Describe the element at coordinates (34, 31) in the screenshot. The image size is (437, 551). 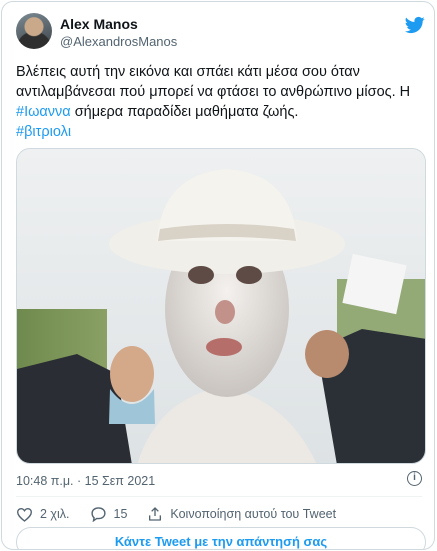
I see `avatar` at that location.